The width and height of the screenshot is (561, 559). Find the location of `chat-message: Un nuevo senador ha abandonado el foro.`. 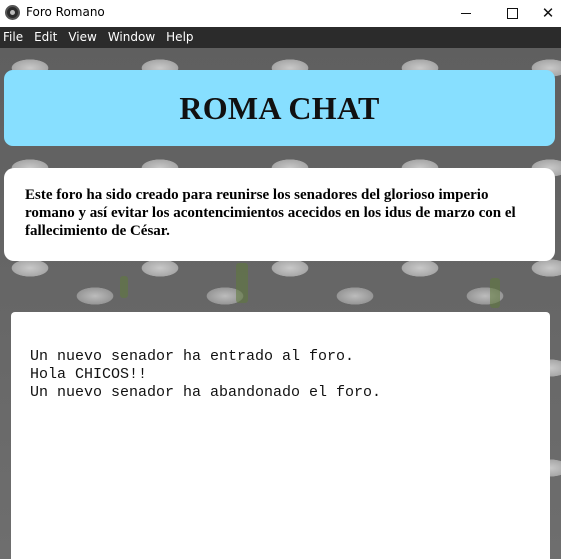

chat-message: Un nuevo senador ha abandonado el foro. is located at coordinates (206, 392).